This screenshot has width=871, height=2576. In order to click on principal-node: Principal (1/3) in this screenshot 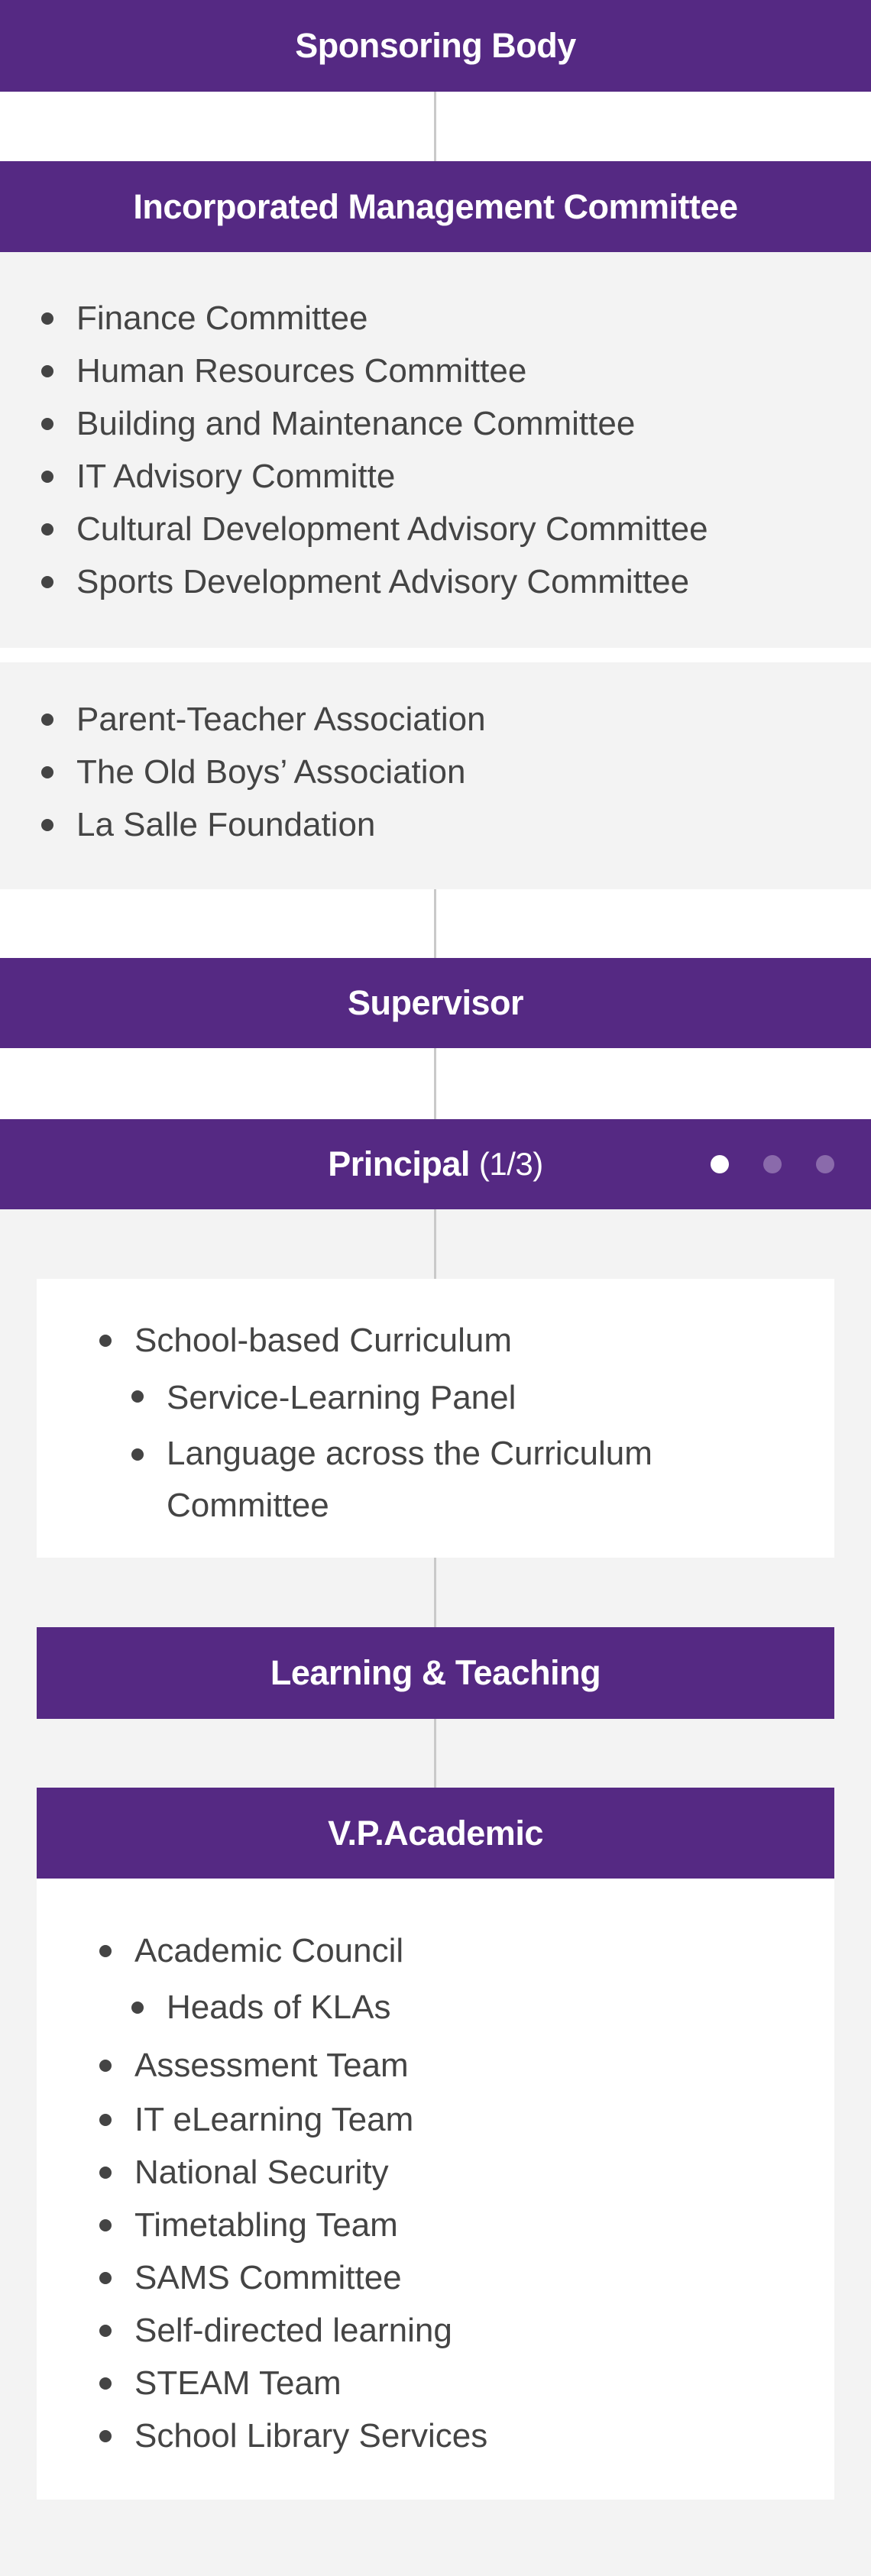, I will do `click(435, 1164)`.